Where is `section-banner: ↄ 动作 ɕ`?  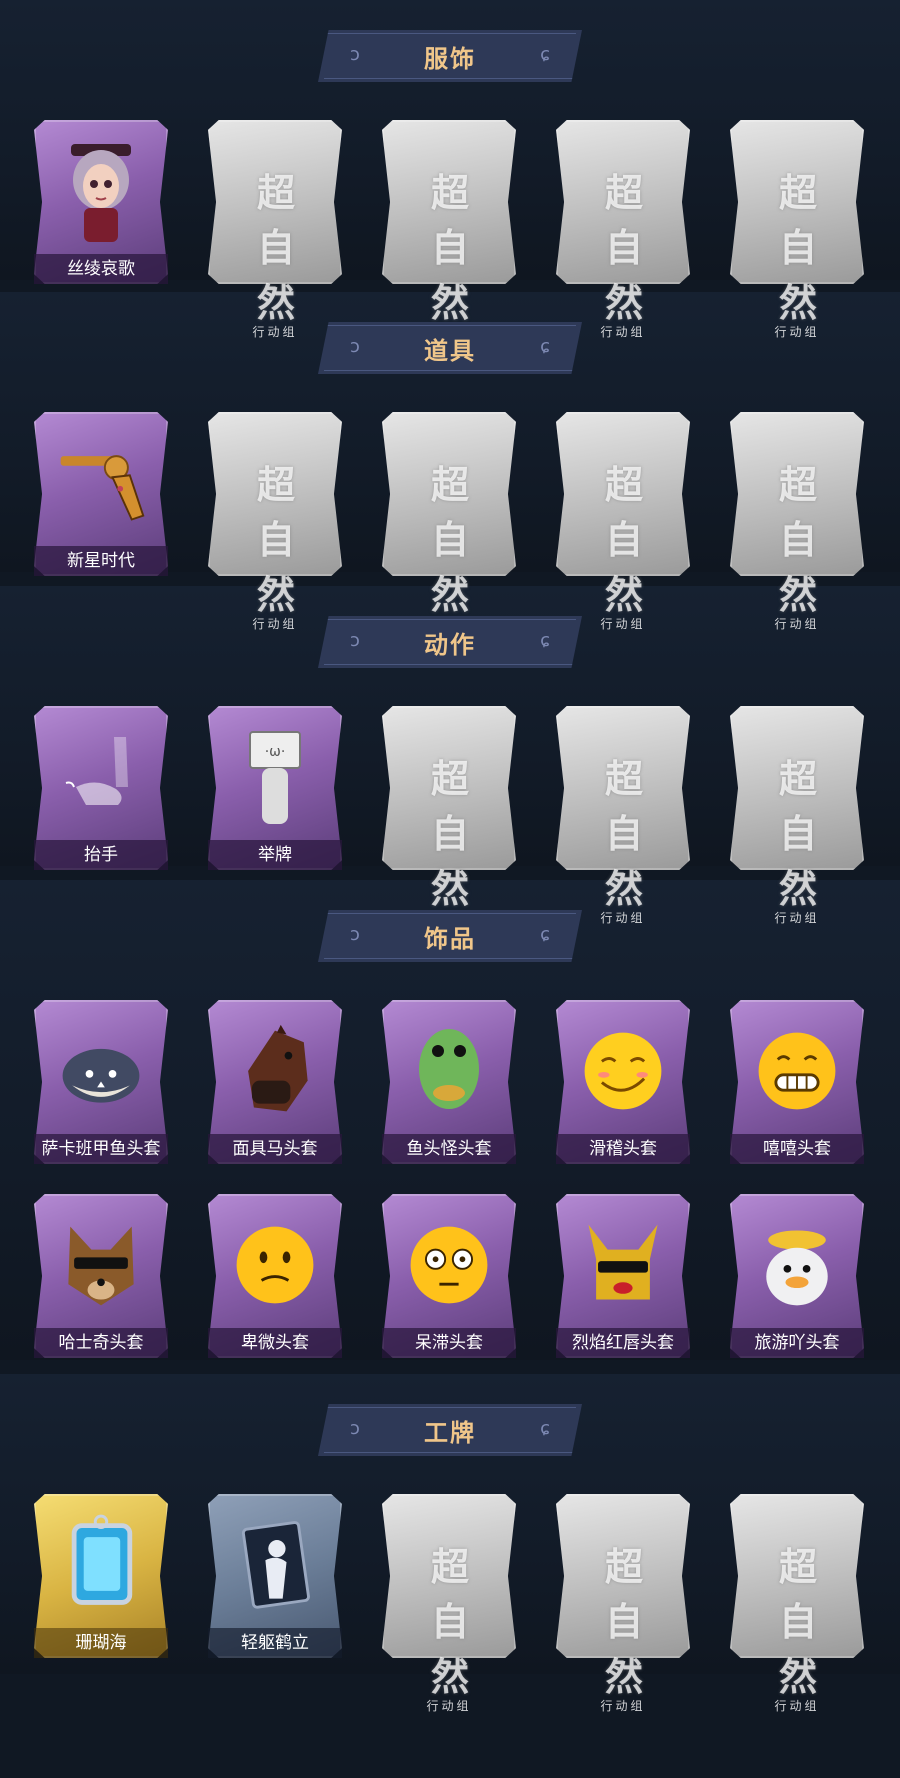
section-banner: ↄ 动作 ɕ is located at coordinates (450, 642).